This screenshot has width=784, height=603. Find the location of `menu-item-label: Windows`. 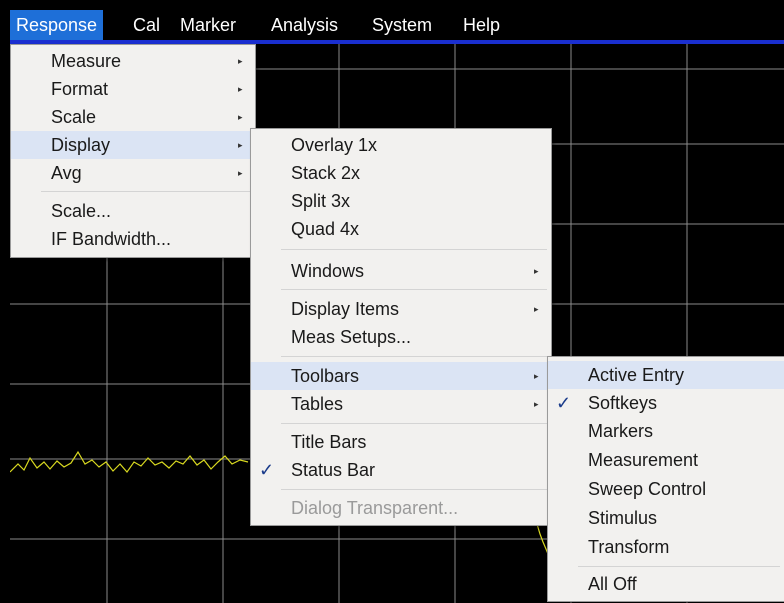

menu-item-label: Windows is located at coordinates (328, 271).